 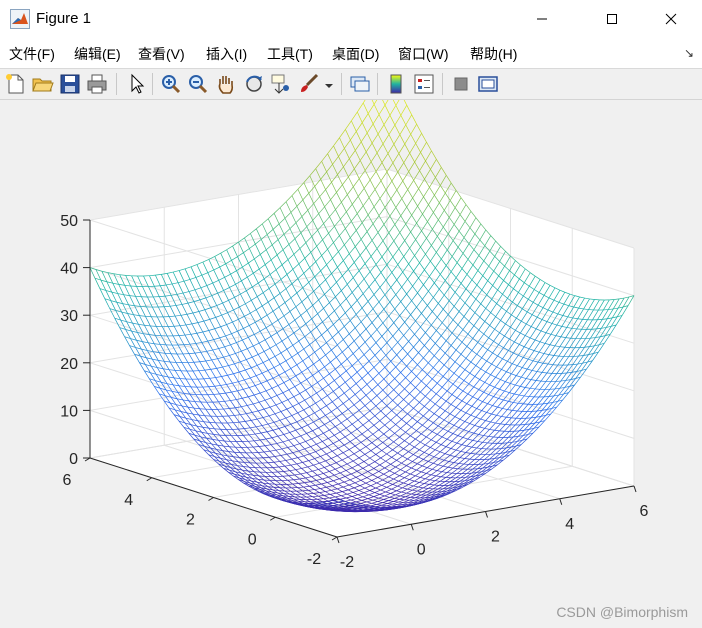 I want to click on brush-dropdown-icon, so click(x=329, y=84).